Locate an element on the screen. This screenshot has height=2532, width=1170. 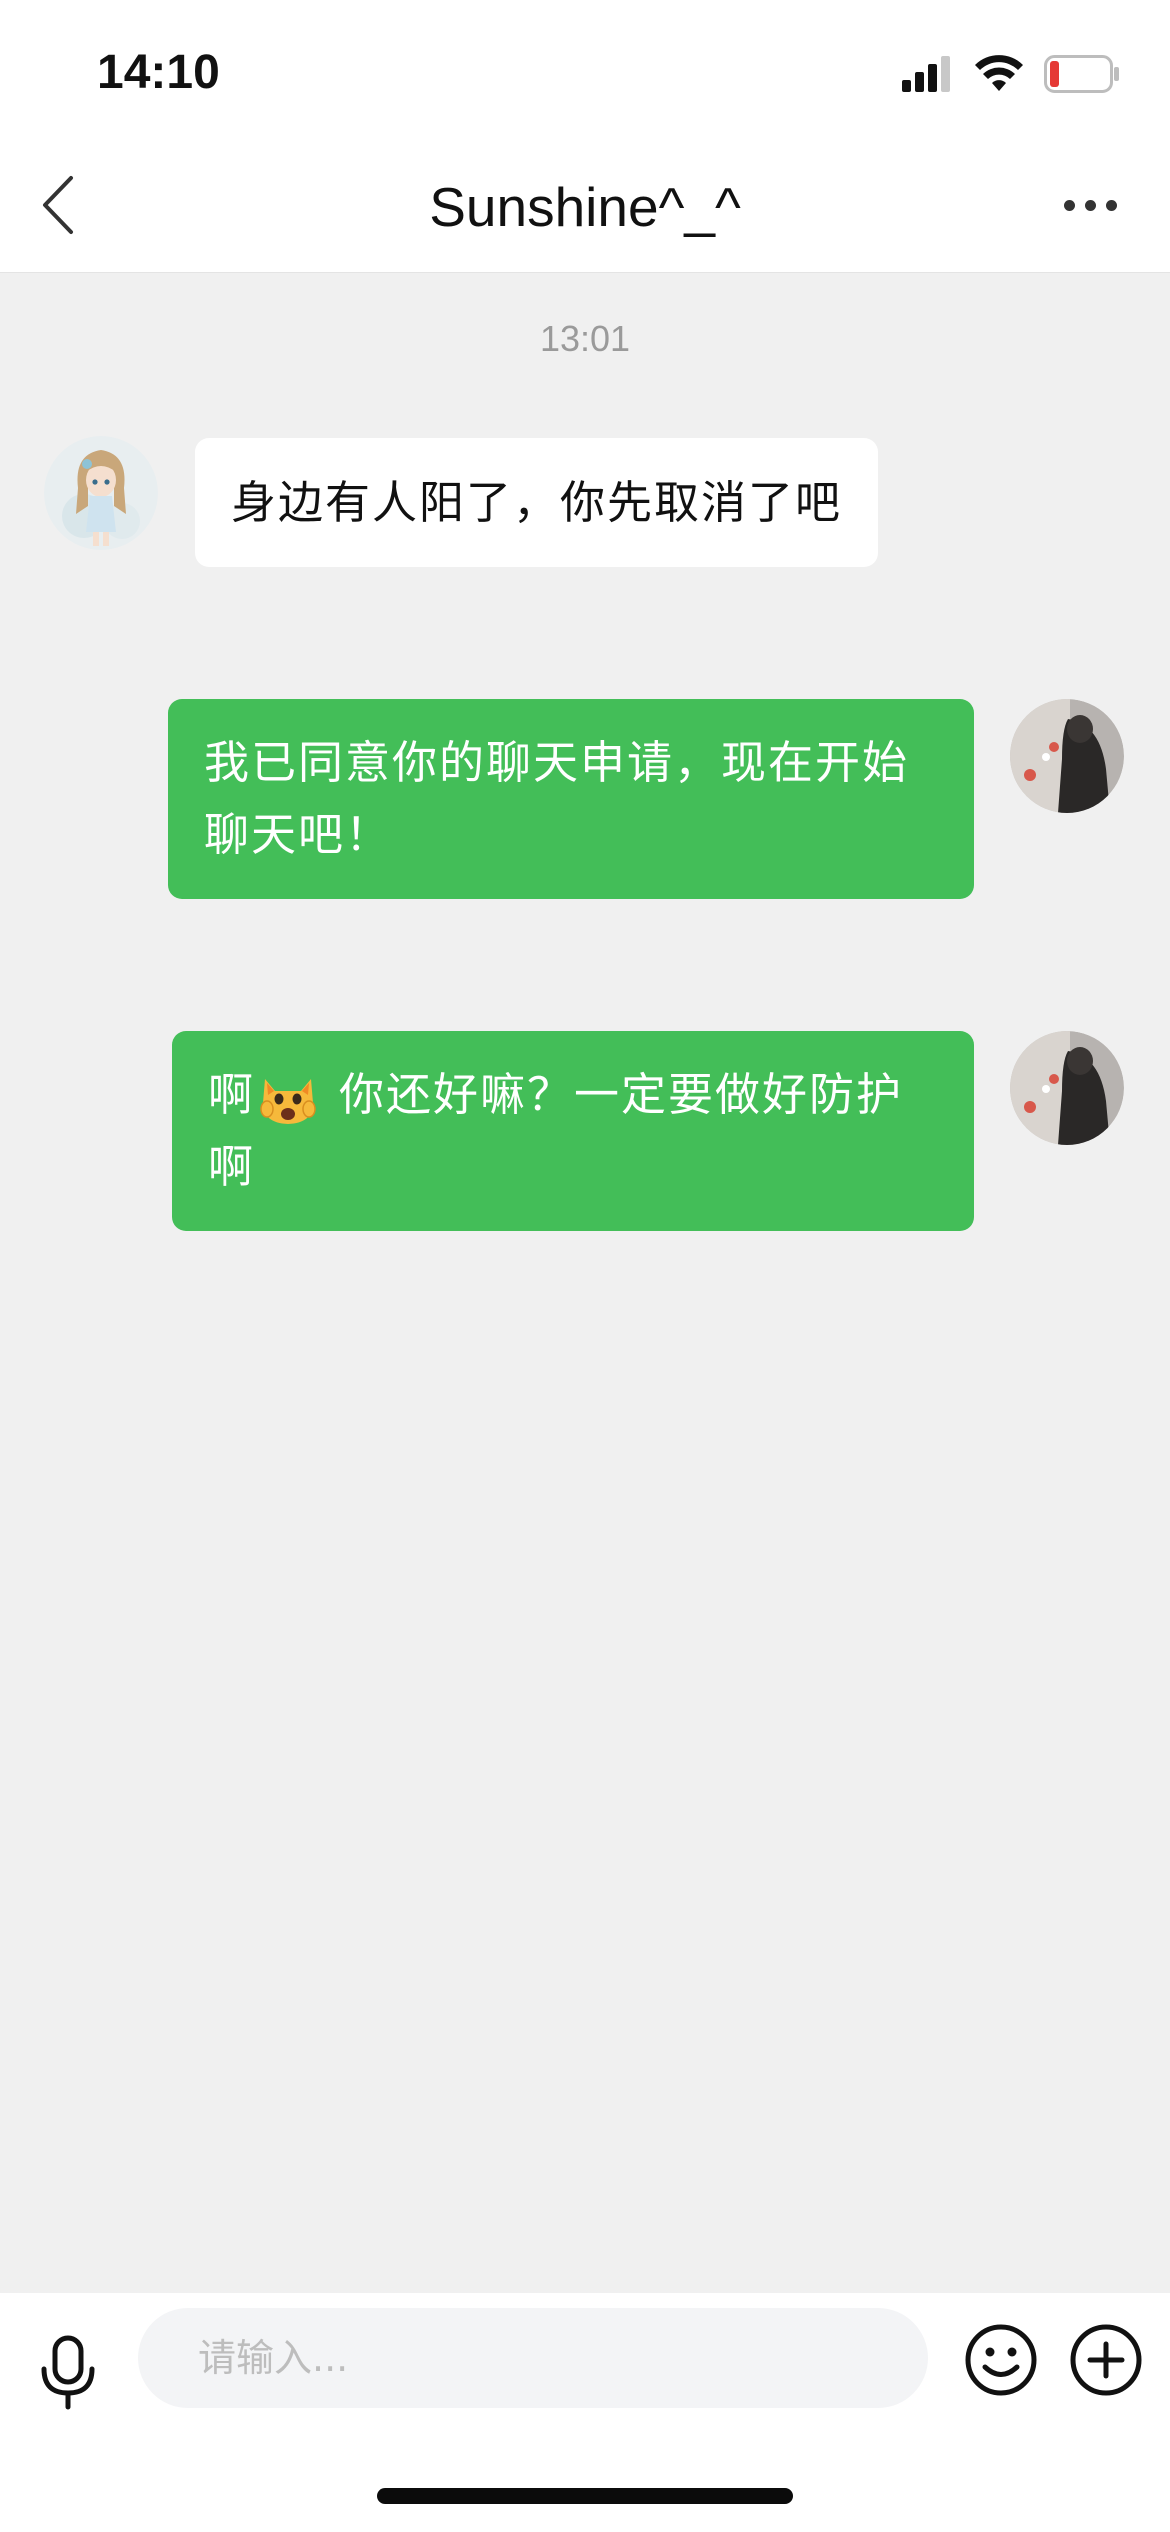
status-bar: 14:10 is located at coordinates (585, 70).